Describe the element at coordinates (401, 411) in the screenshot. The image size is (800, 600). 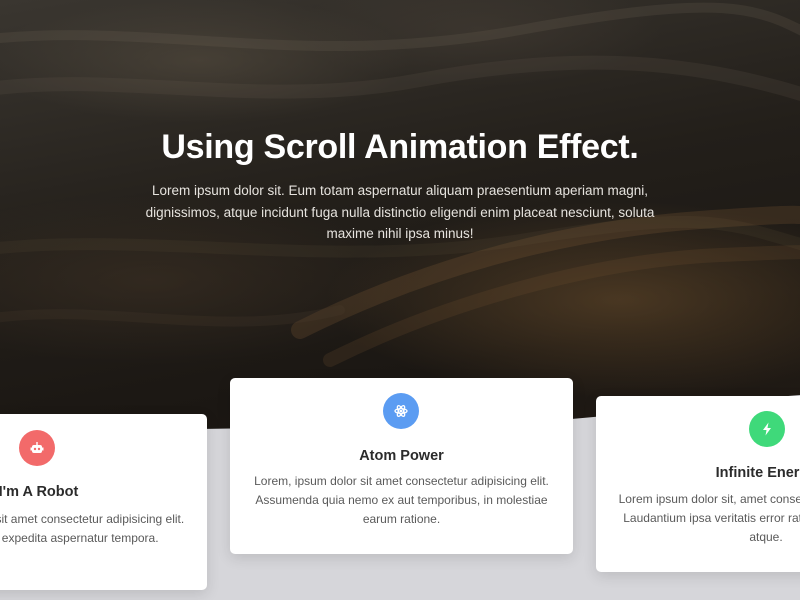
I see `atom-icon` at that location.